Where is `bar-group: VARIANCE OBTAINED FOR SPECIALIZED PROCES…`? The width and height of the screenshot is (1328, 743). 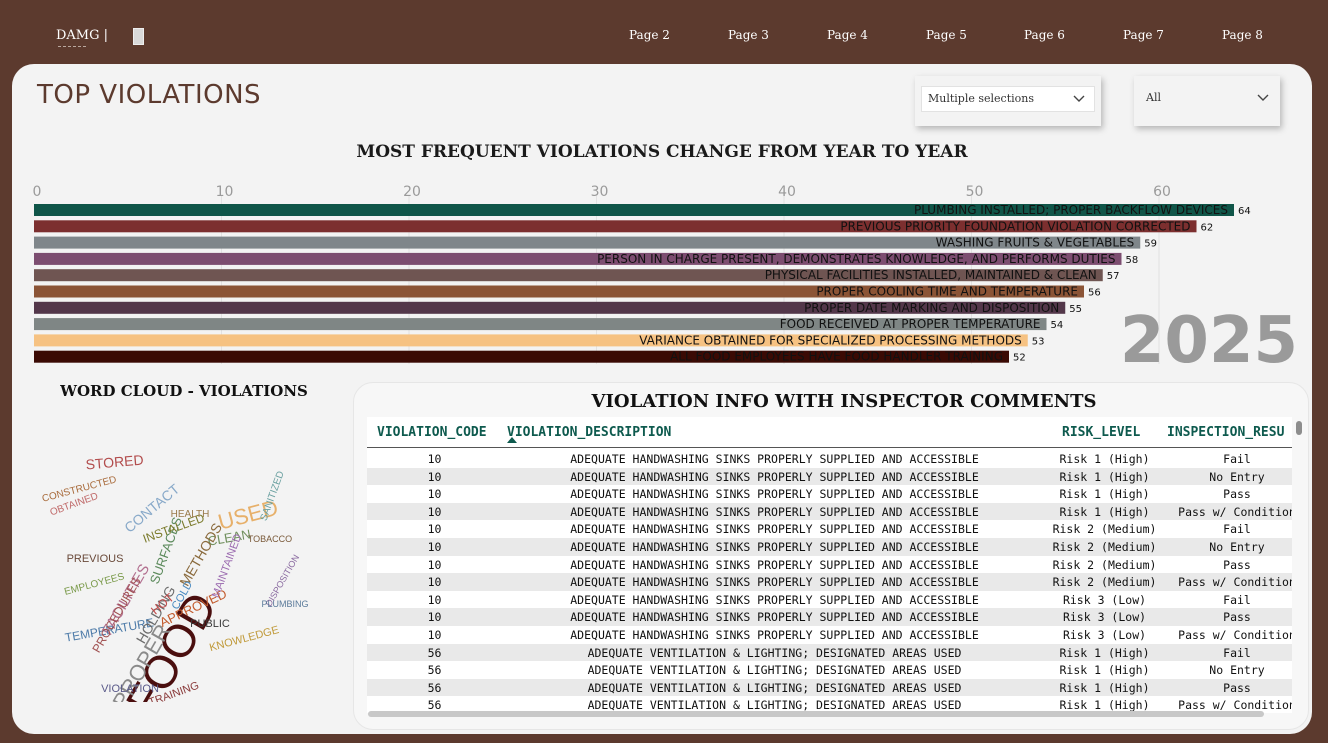 bar-group: VARIANCE OBTAINED FOR SPECIALIZED PROCES… is located at coordinates (539, 340).